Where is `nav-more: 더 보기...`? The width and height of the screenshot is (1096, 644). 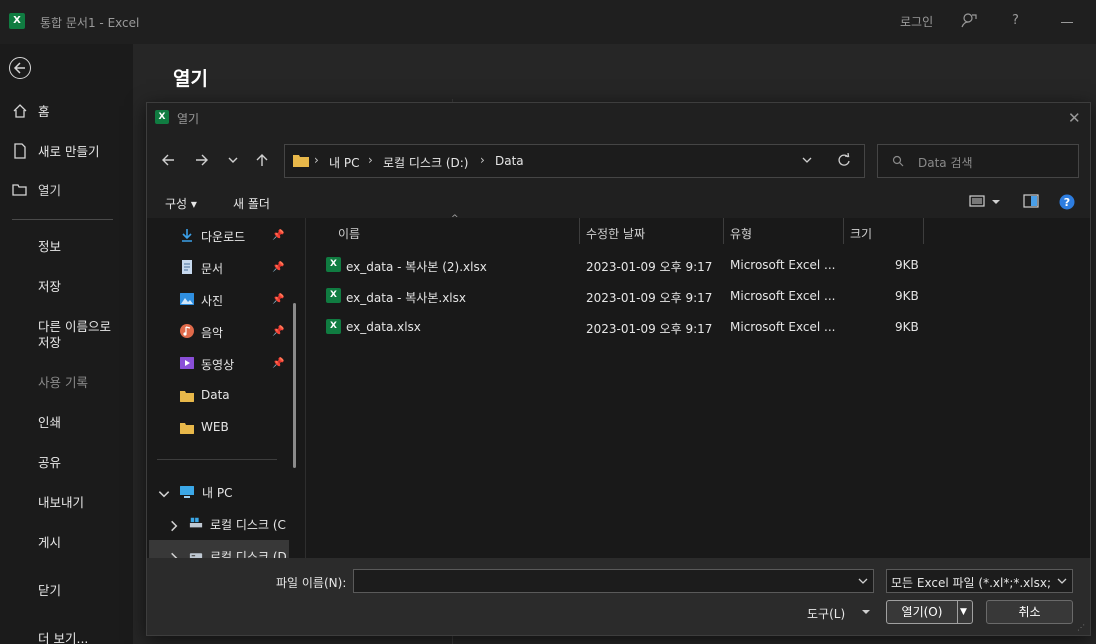 nav-more: 더 보기... is located at coordinates (63, 637).